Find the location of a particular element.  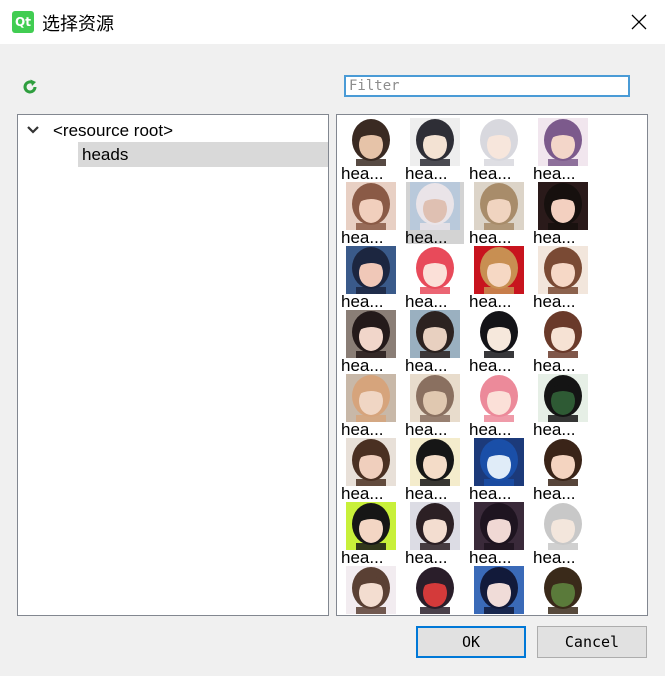

refresh-button is located at coordinates (30, 87).